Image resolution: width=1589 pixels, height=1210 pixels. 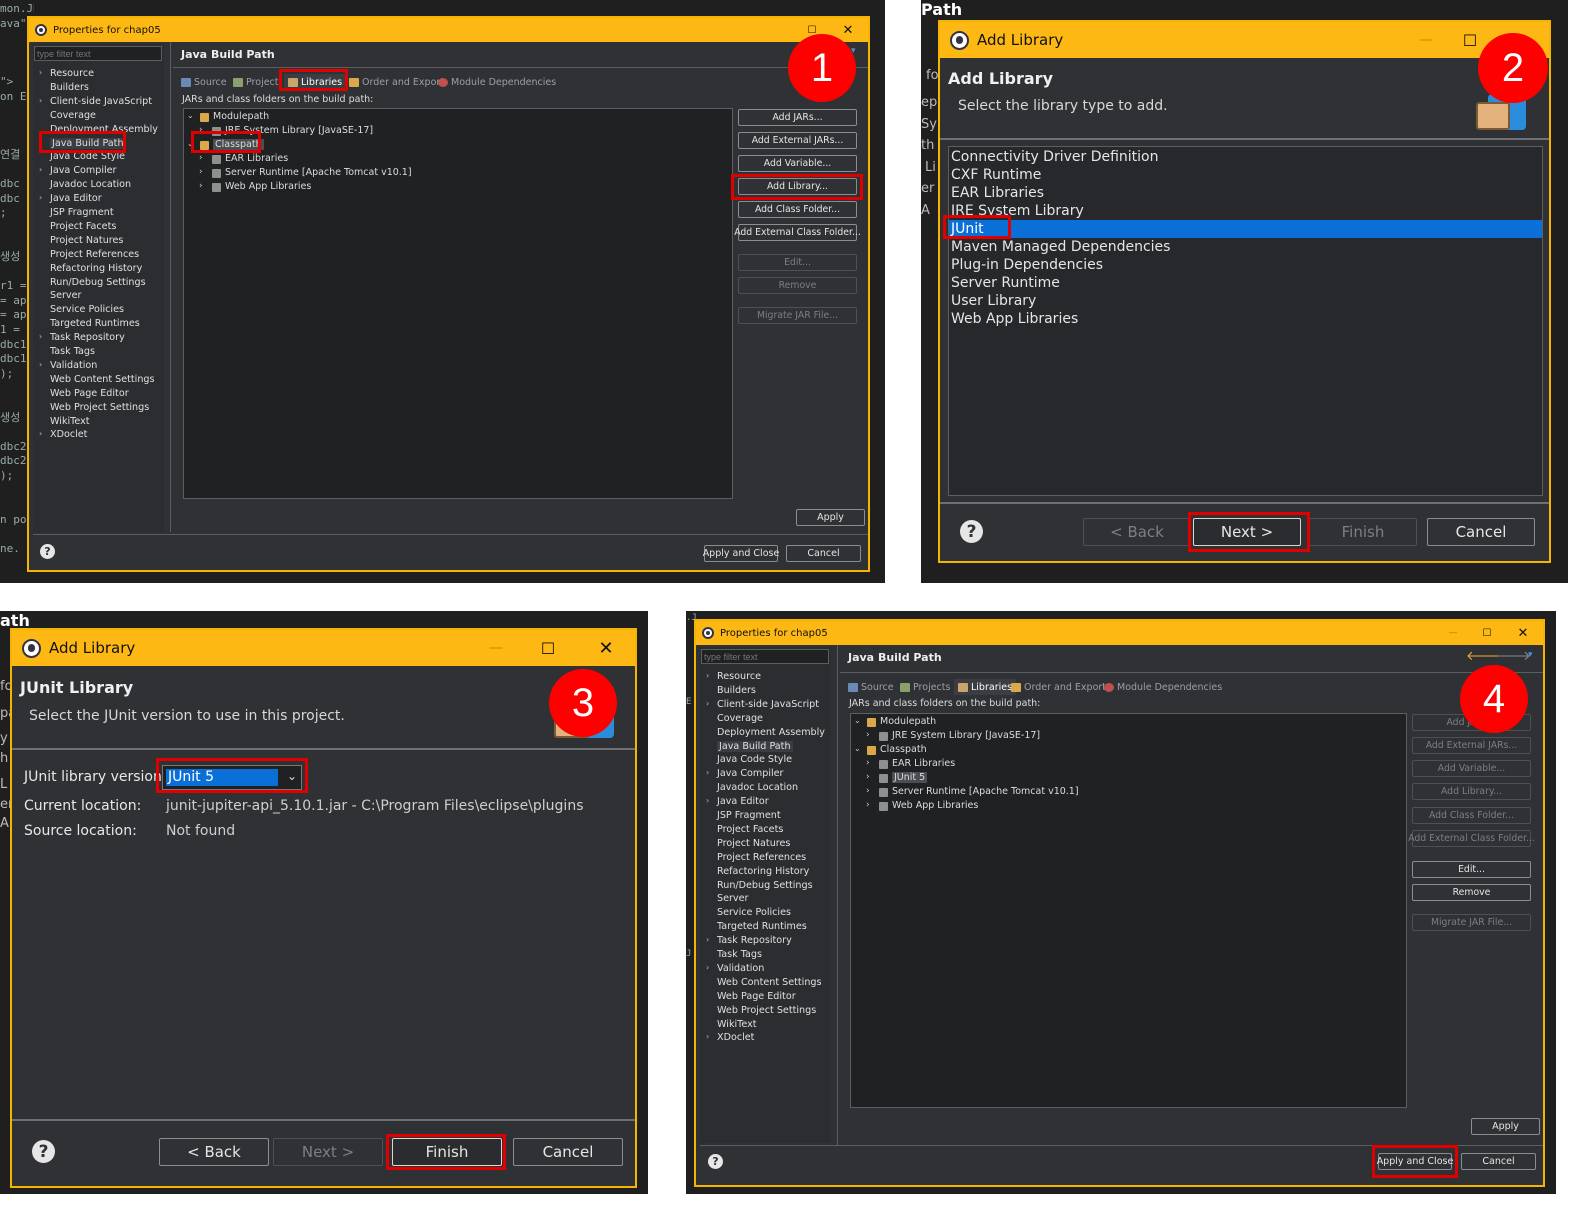 I want to click on nav-item-client-side-javascript: Client-side JavaScript, so click(x=768, y=704).